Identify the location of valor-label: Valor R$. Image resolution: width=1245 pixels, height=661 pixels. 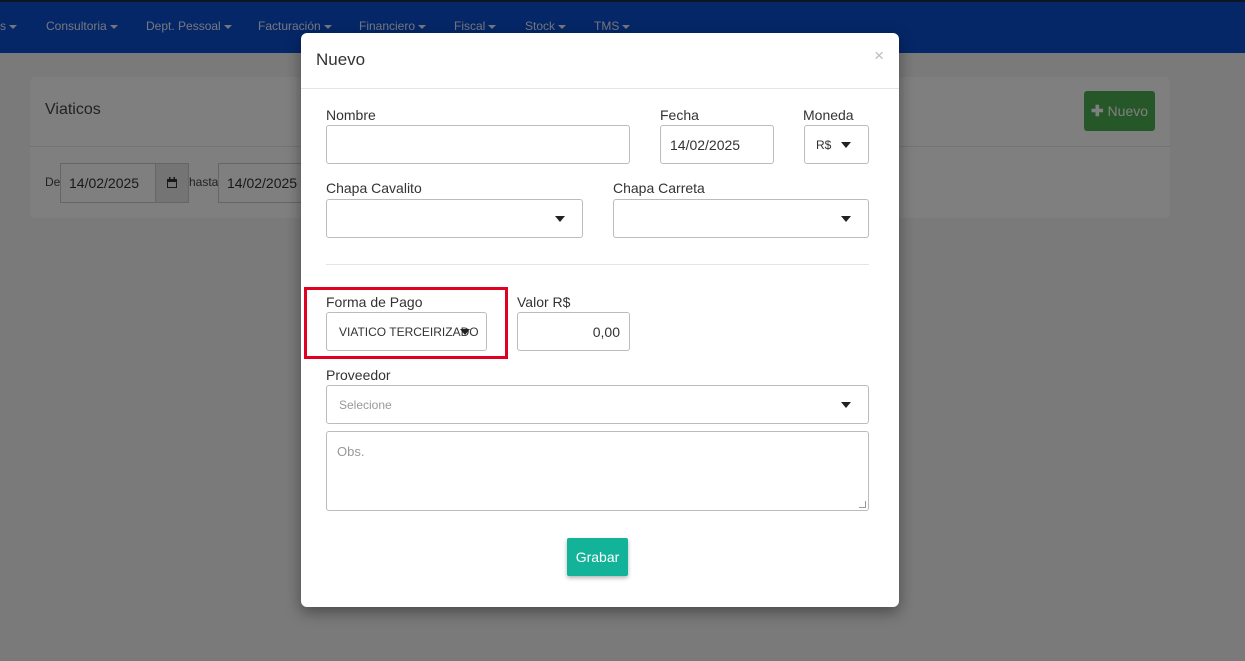
(544, 302).